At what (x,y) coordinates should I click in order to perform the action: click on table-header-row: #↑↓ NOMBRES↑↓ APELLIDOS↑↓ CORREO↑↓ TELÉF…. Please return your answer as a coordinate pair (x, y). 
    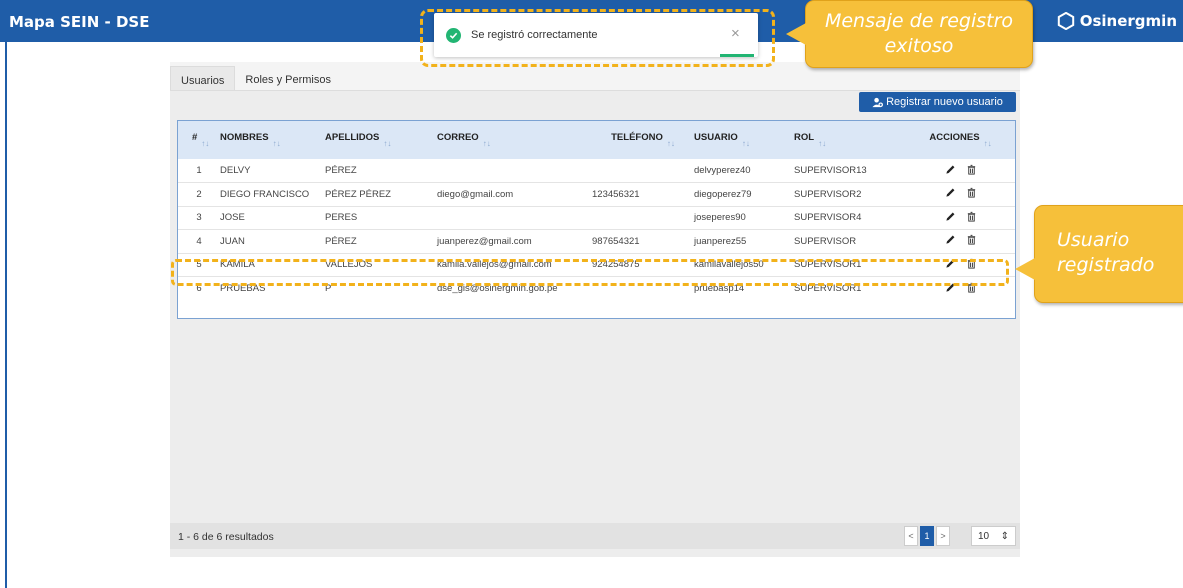
    Looking at the image, I should click on (596, 140).